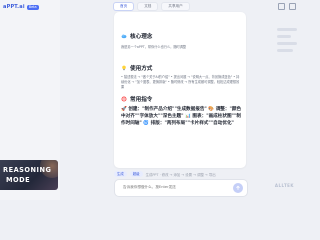 Image resolution: width=320 pixels, height=240 pixels. I want to click on chip-super: 超级, so click(136, 174).